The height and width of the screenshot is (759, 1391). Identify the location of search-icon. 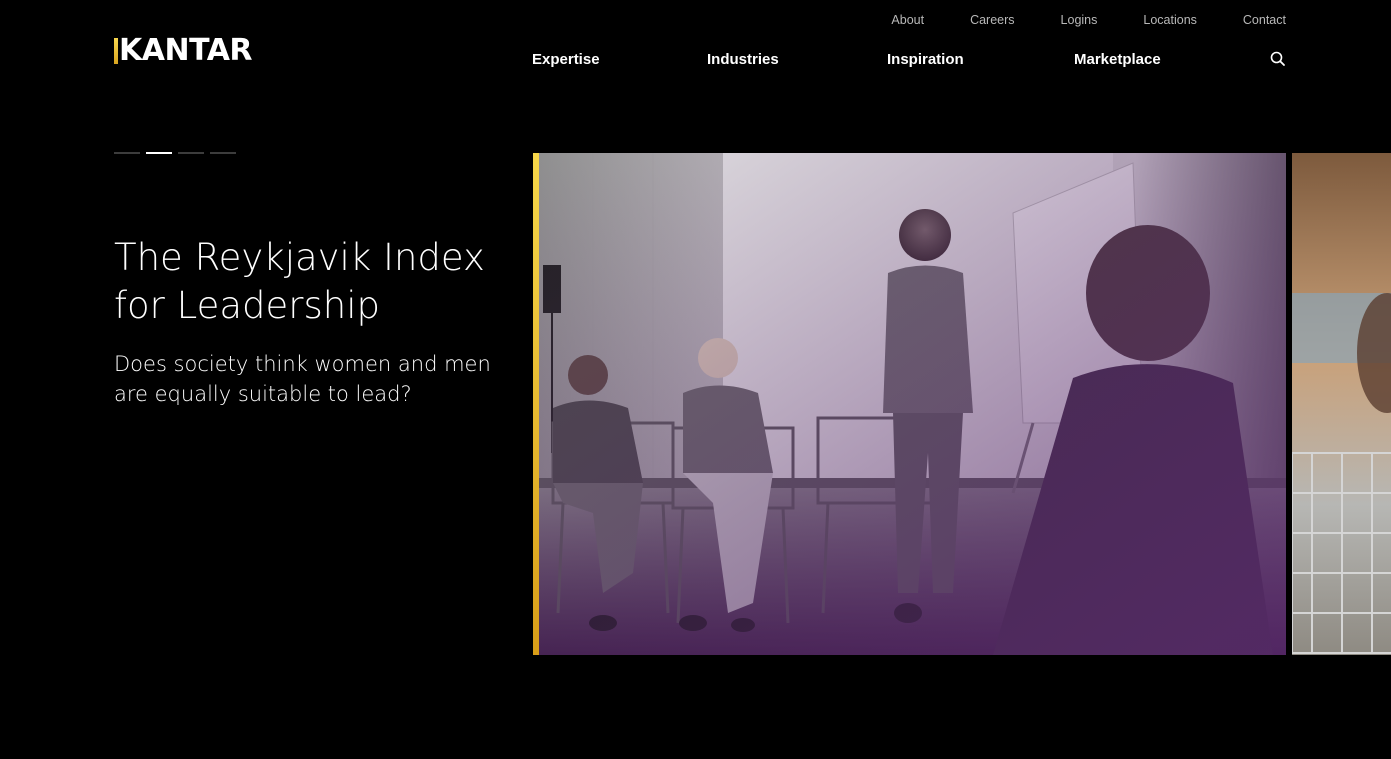
(1277, 58).